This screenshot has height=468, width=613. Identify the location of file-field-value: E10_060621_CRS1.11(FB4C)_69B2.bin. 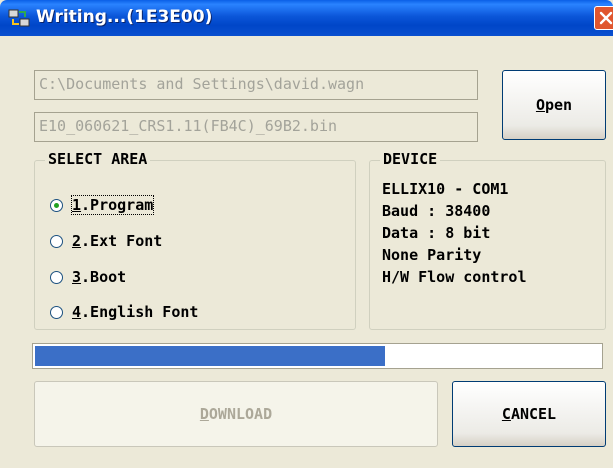
(188, 126).